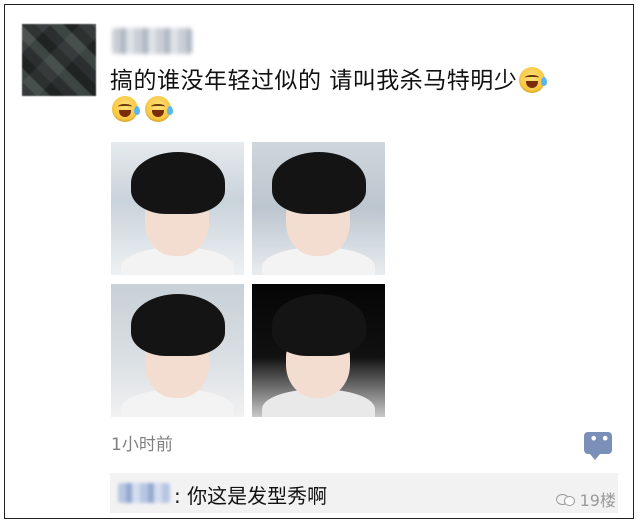 This screenshot has width=640, height=525. Describe the element at coordinates (152, 41) in the screenshot. I see `username-blurred` at that location.